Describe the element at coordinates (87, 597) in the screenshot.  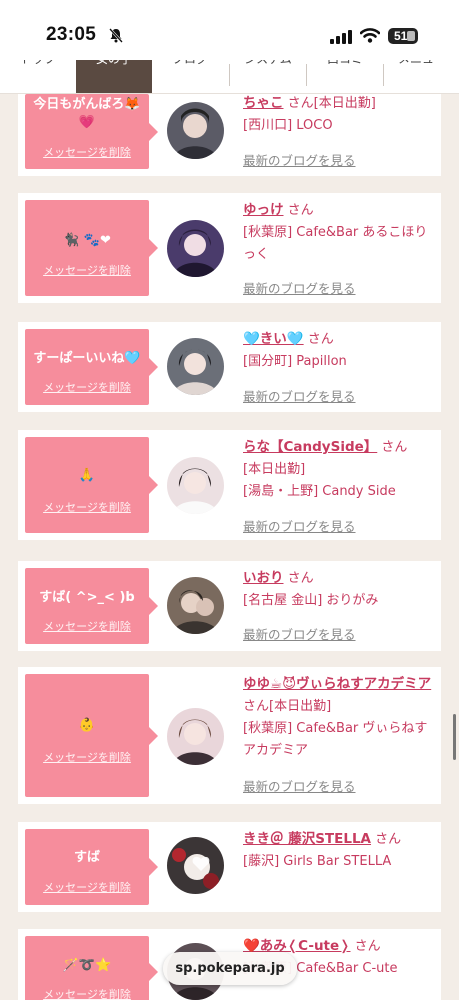
I see `message-text: すば( ^>_< )b` at that location.